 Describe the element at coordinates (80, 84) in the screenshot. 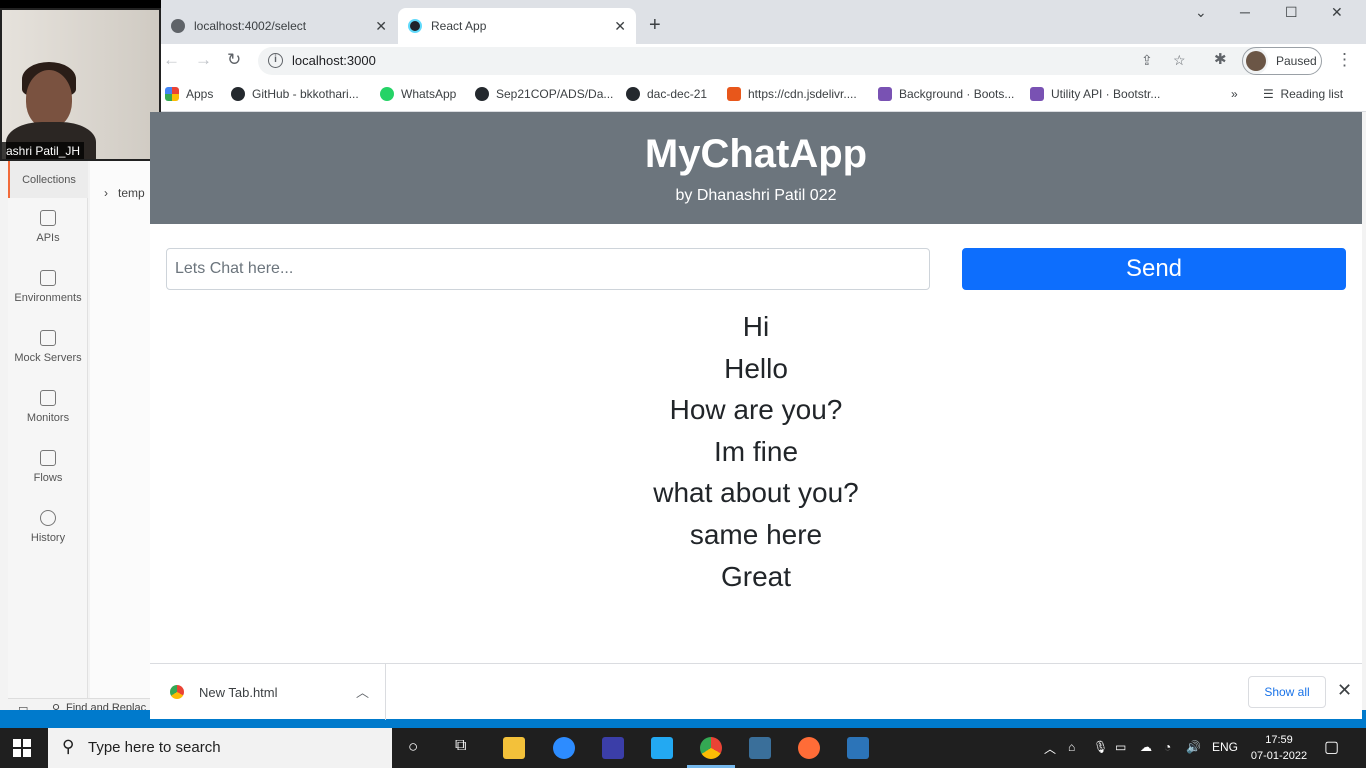

I see `webcam-overlay: ashri Patil_JH` at that location.